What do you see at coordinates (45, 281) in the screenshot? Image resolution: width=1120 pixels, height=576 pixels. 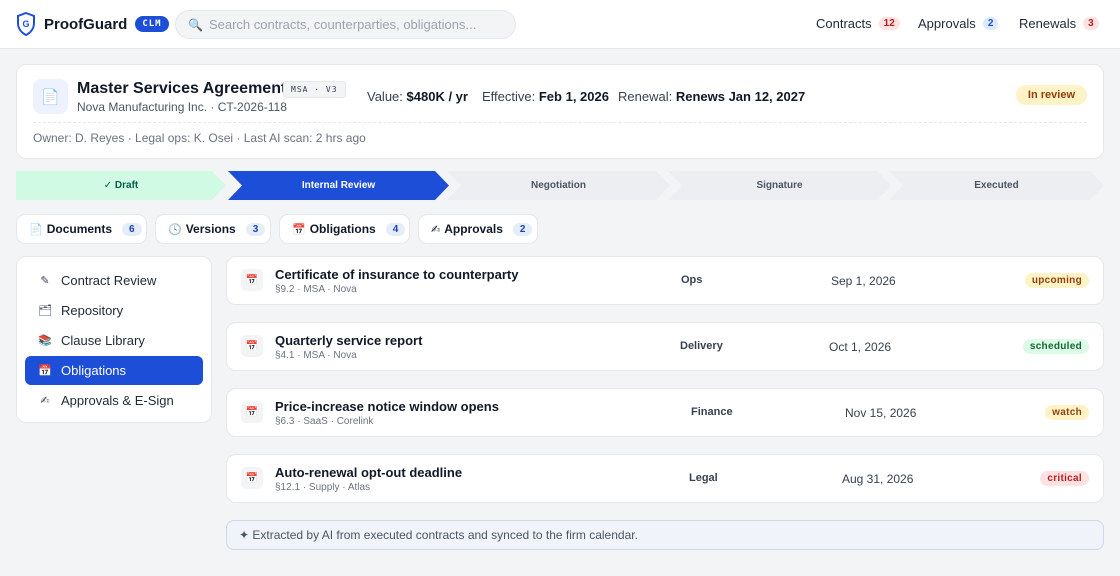 I see `pen-icon: ✎` at bounding box center [45, 281].